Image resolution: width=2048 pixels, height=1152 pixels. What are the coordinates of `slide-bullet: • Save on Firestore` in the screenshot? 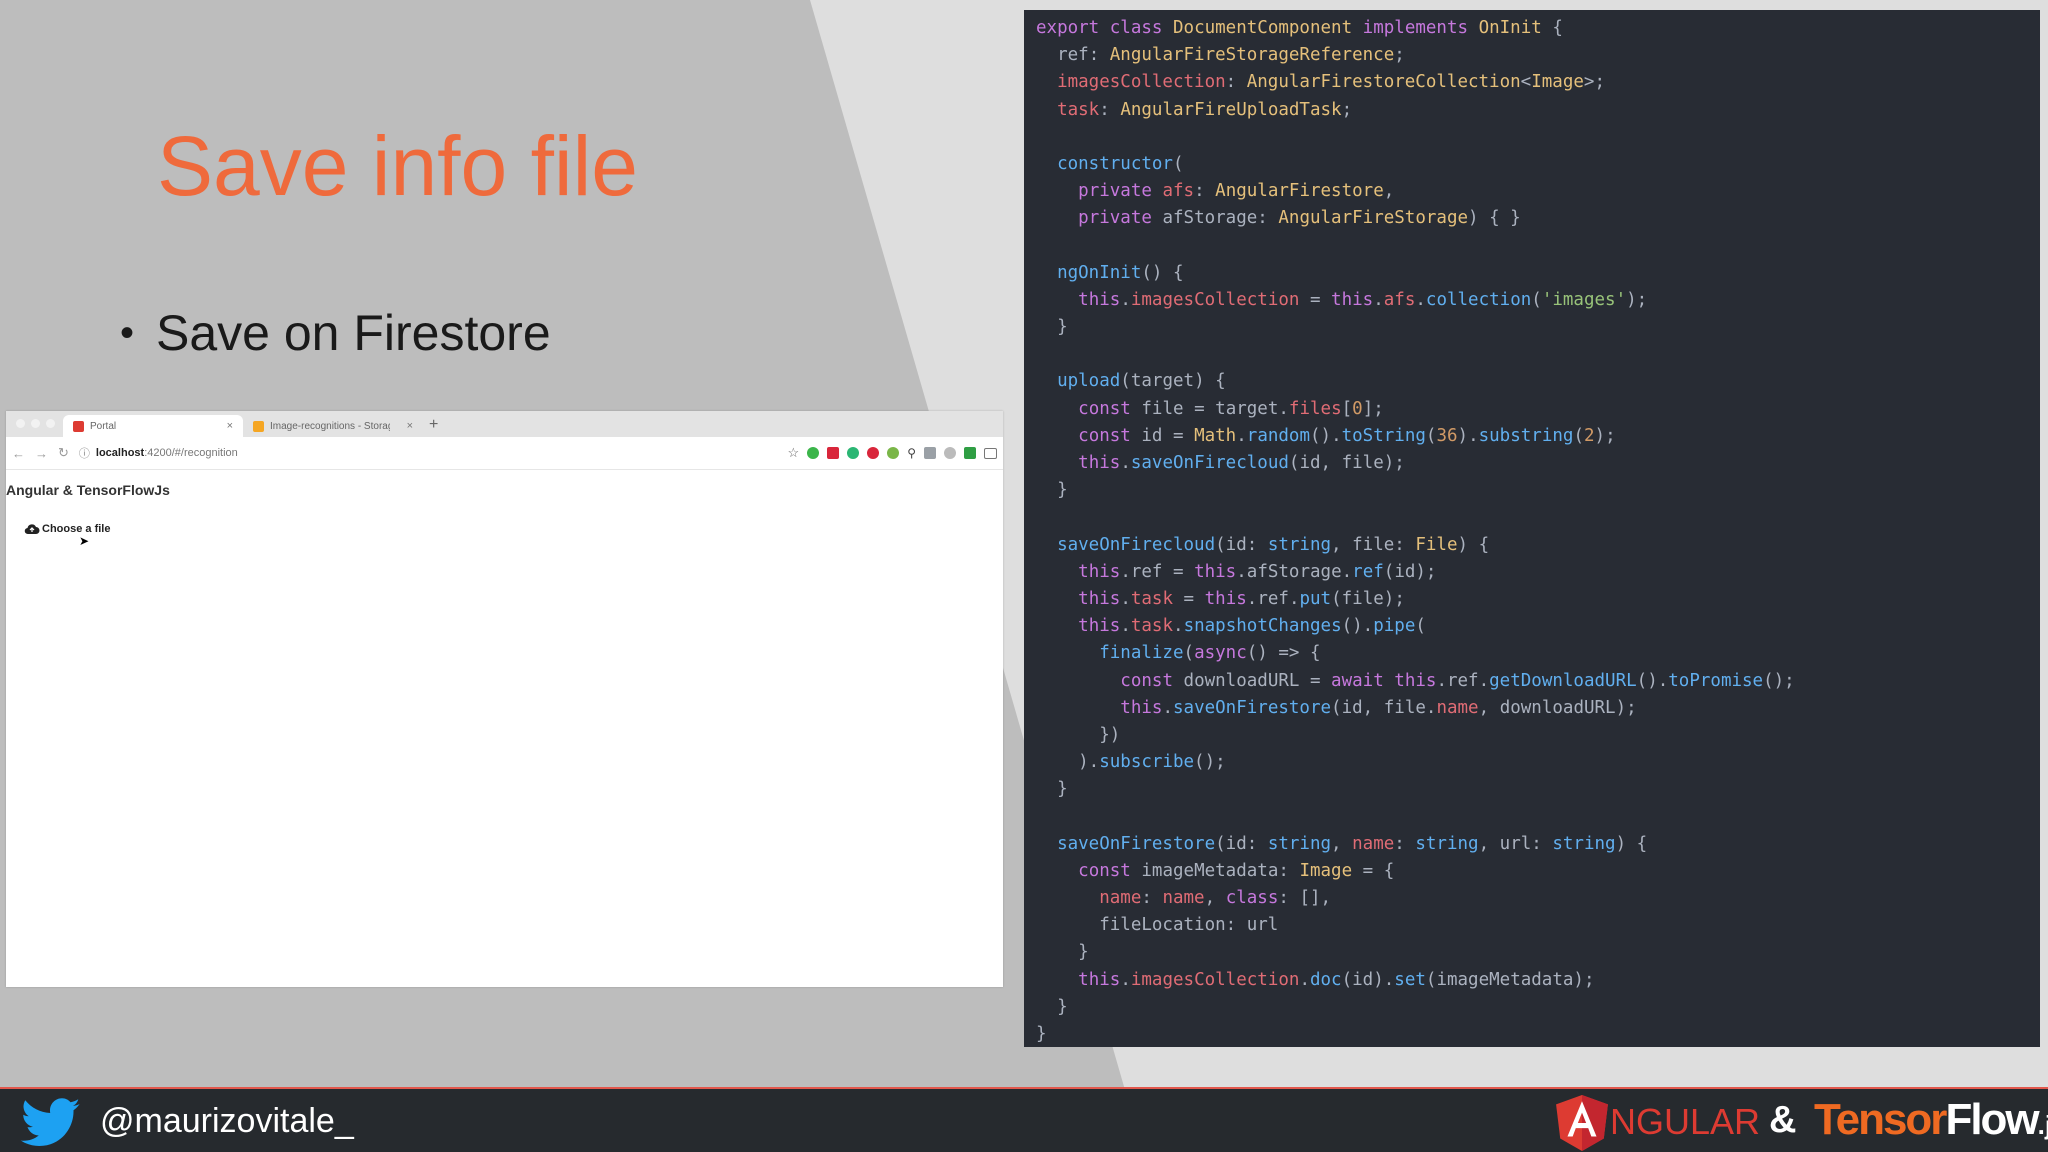 It's located at (335, 333).